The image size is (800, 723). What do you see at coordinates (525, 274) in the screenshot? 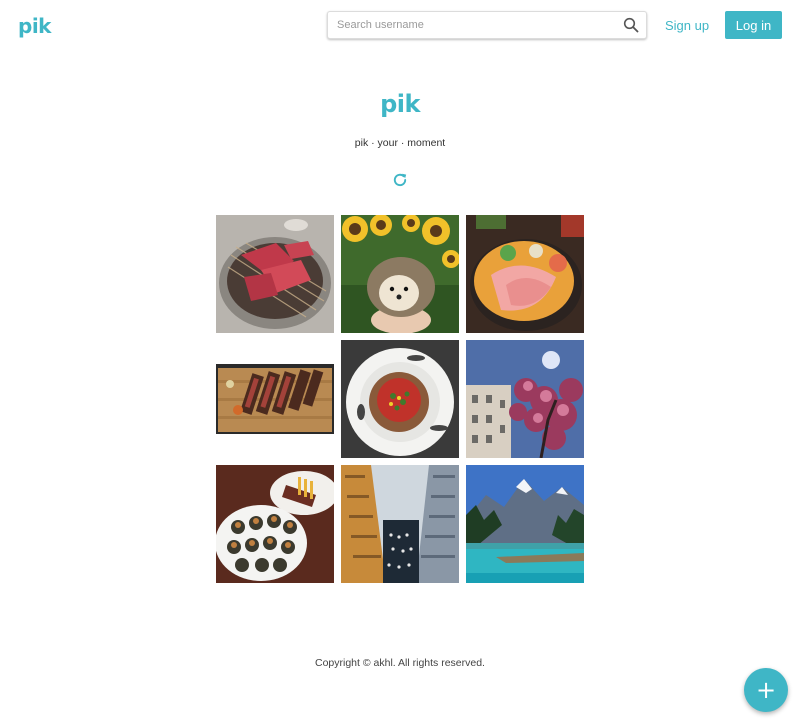
I see `photo-sashimi-bowl` at bounding box center [525, 274].